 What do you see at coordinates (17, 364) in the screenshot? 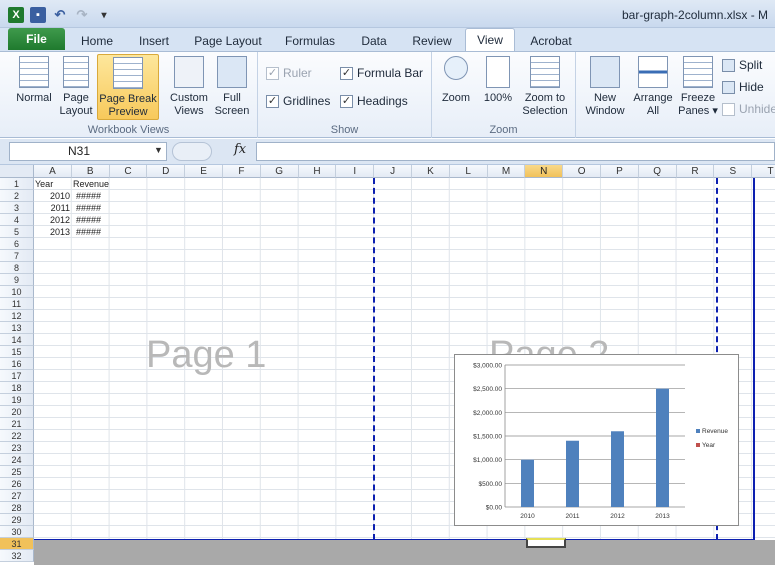
I see `row-header-16: 16` at bounding box center [17, 364].